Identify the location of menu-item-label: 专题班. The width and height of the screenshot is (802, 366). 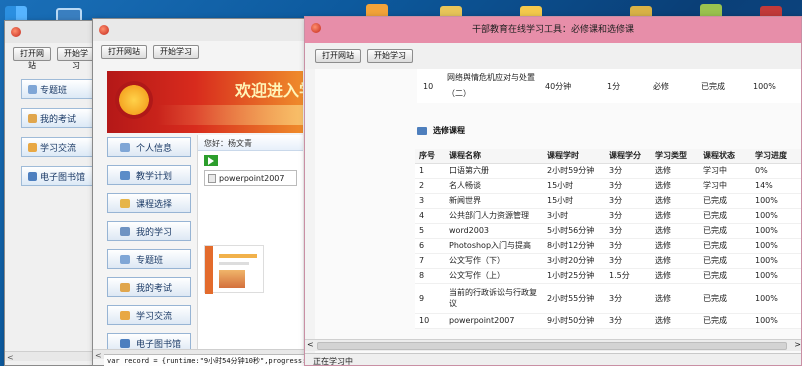
(150, 260).